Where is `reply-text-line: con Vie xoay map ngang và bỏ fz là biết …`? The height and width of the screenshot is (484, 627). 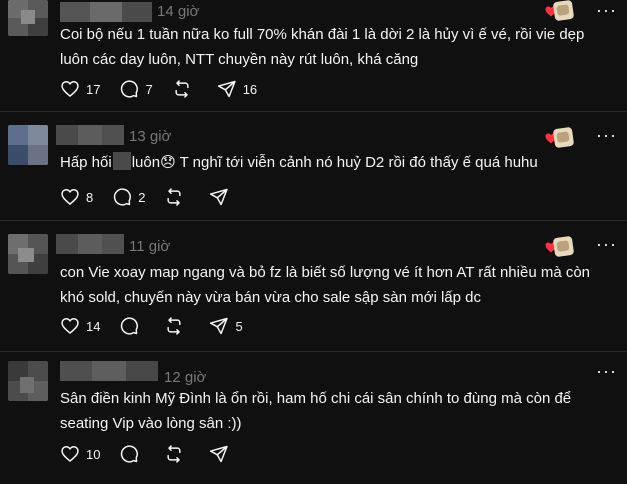 reply-text-line: con Vie xoay map ngang và bỏ fz là biết … is located at coordinates (325, 272).